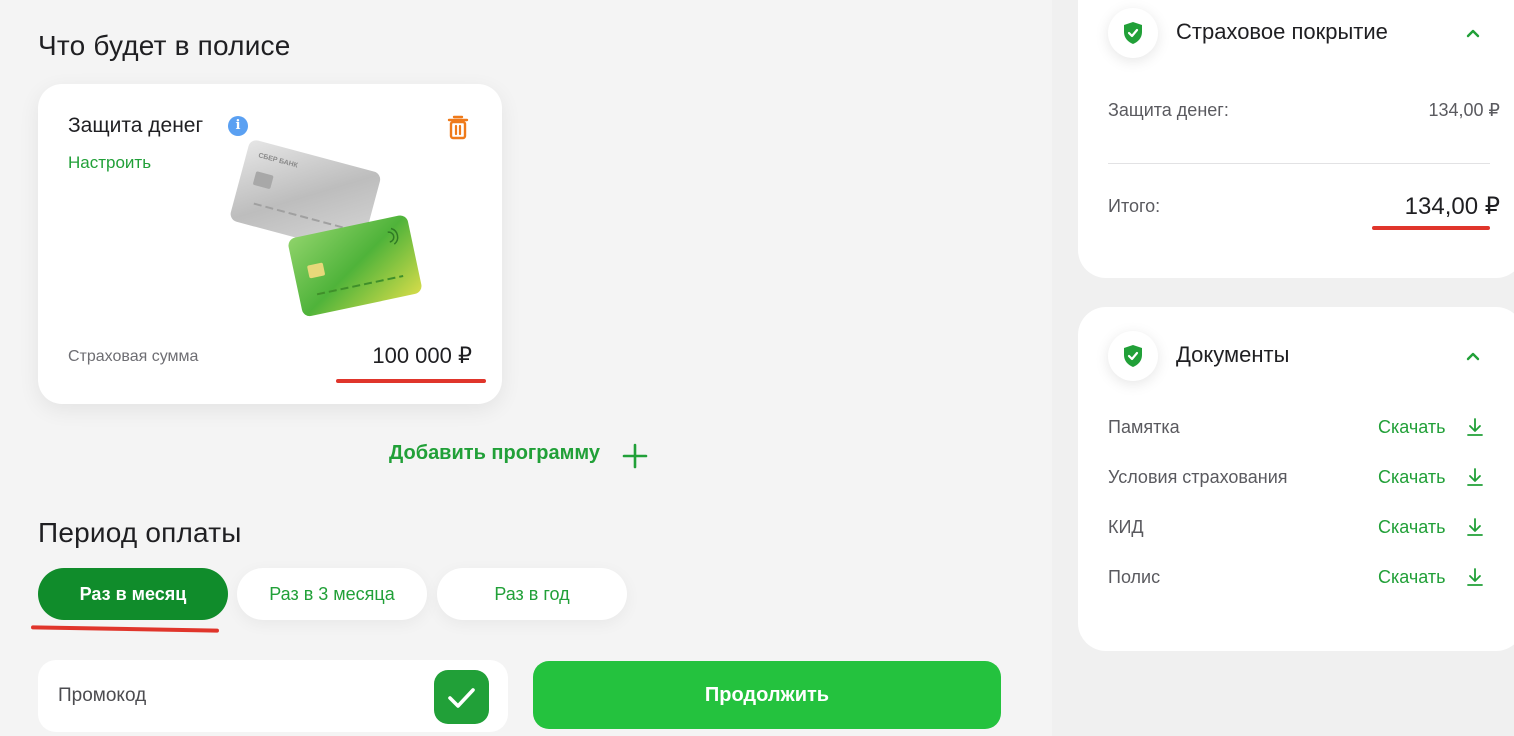 Image resolution: width=1514 pixels, height=736 pixels. I want to click on configure-link: Настроить, so click(109, 163).